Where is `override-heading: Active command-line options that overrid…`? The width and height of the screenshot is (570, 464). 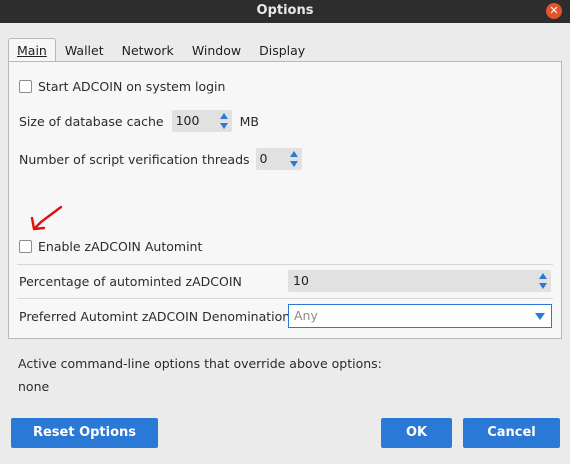 override-heading: Active command-line options that overrid… is located at coordinates (200, 363).